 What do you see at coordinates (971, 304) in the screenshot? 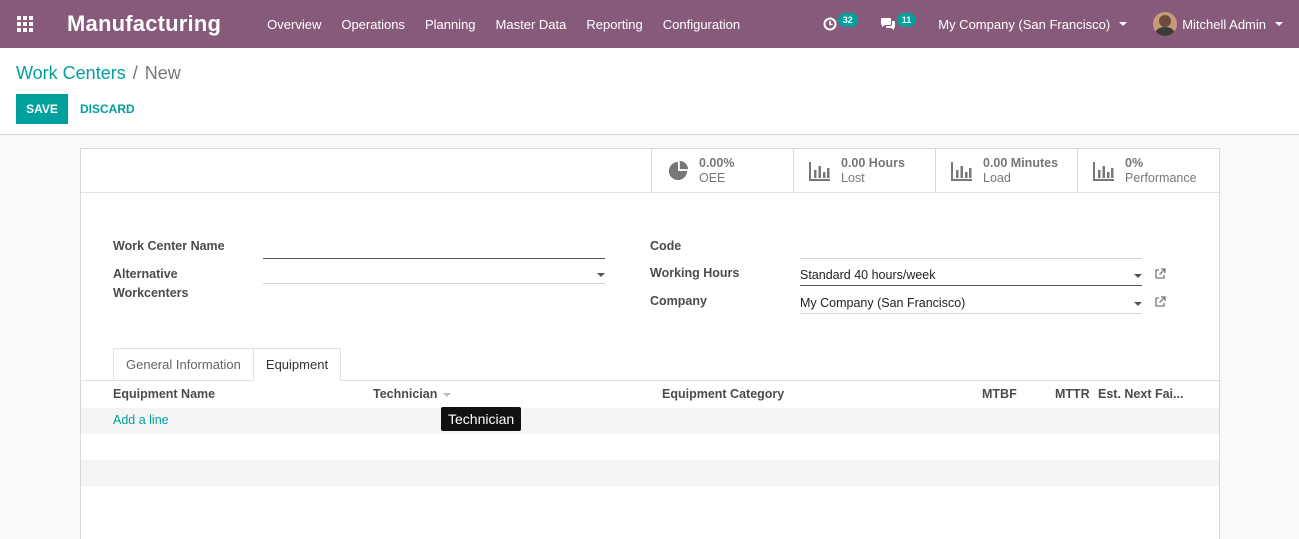
I see `company-select: My Company (San Francisco)` at bounding box center [971, 304].